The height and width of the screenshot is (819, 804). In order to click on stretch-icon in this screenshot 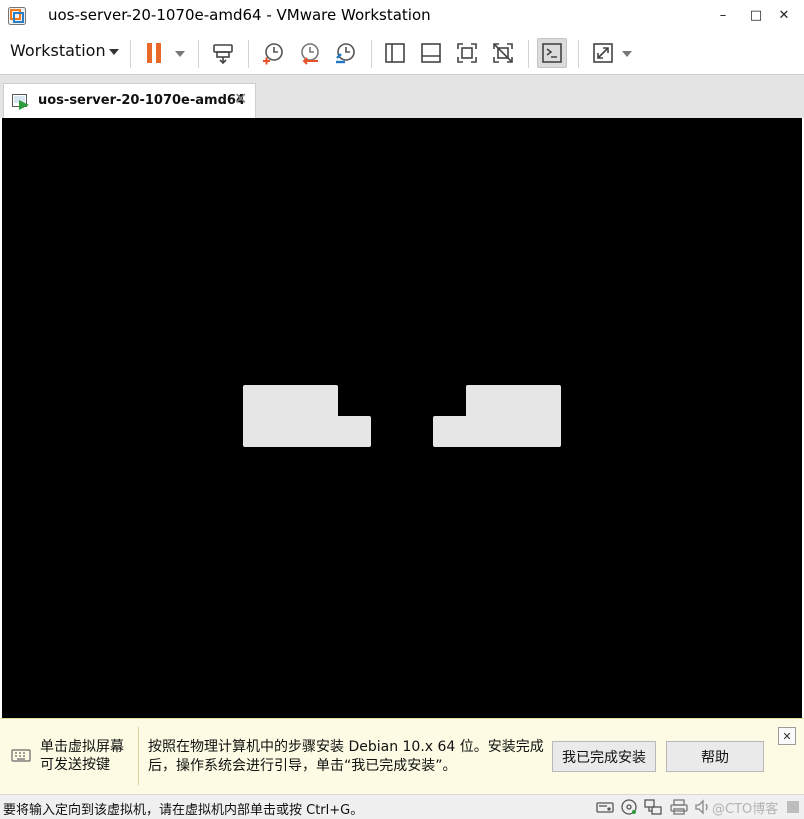, I will do `click(603, 53)`.